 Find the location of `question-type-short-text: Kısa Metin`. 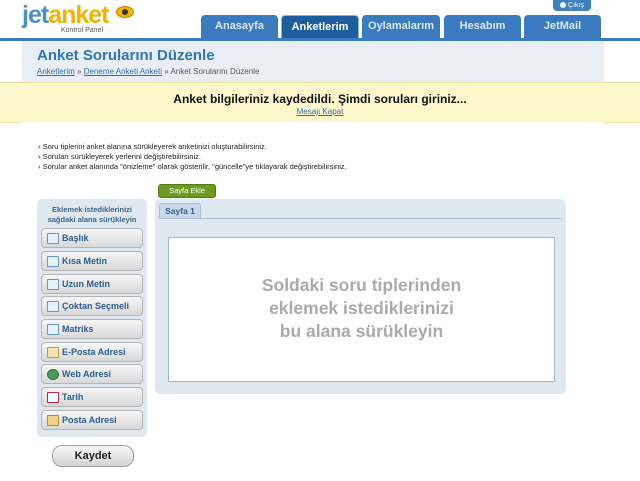

question-type-short-text: Kısa Metin is located at coordinates (92, 261).